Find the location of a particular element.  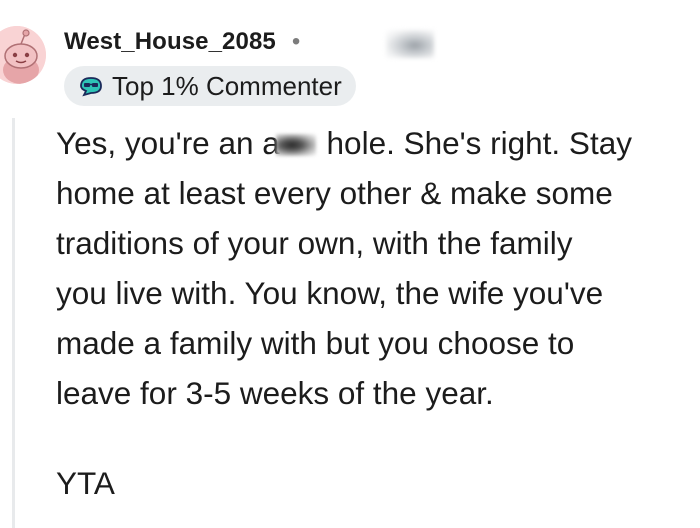

snoo-avatar-icon is located at coordinates (23, 55).